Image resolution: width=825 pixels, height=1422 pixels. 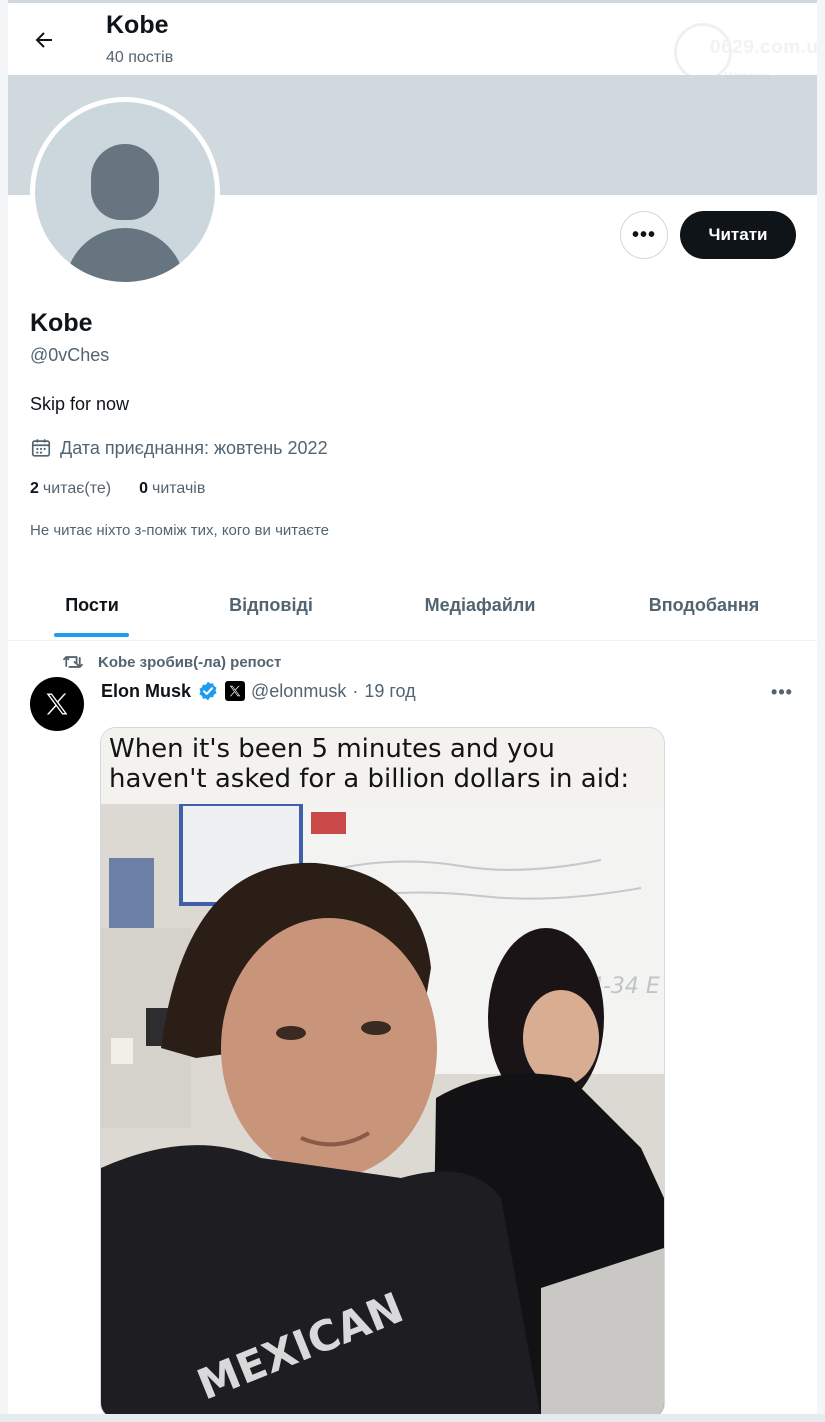 What do you see at coordinates (704, 605) in the screenshot?
I see `tab-likes: Вподобання` at bounding box center [704, 605].